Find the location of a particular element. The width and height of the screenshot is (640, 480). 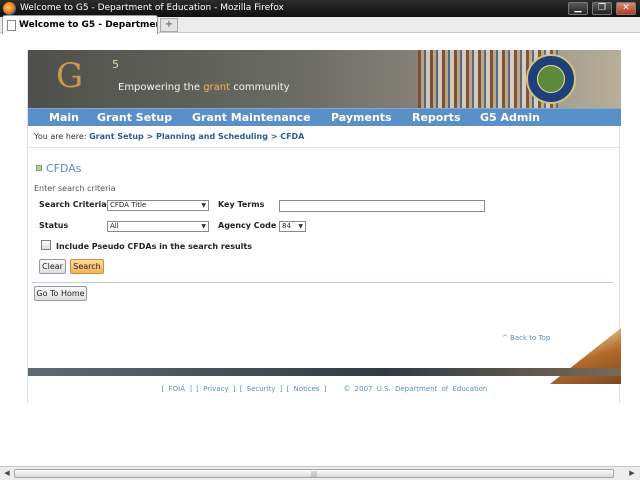

footer-link-privacy: [ Privacy ] is located at coordinates (215, 389).